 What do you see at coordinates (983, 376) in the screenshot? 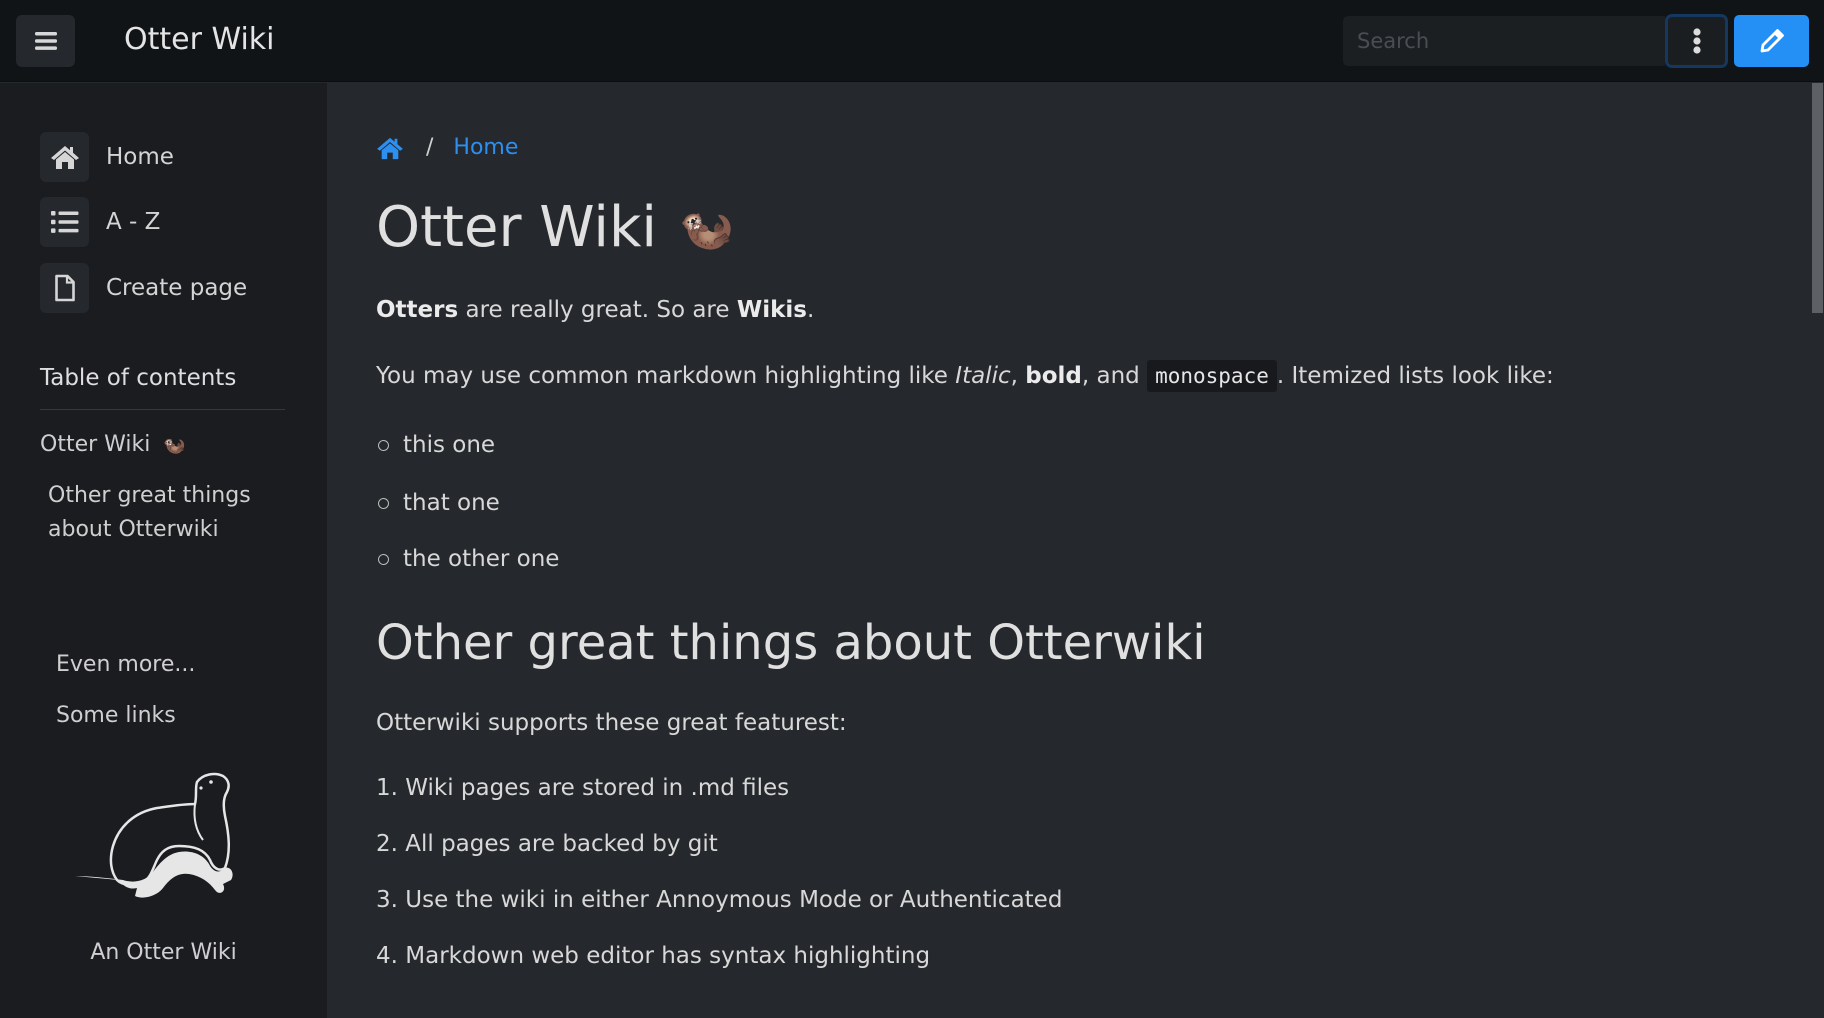
I see `italic-text: Italic` at bounding box center [983, 376].